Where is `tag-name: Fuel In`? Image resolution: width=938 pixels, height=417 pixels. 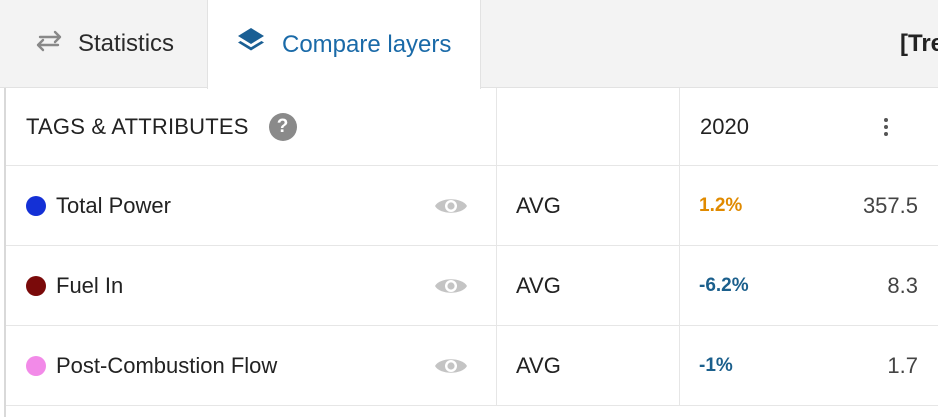
tag-name: Fuel In is located at coordinates (90, 285).